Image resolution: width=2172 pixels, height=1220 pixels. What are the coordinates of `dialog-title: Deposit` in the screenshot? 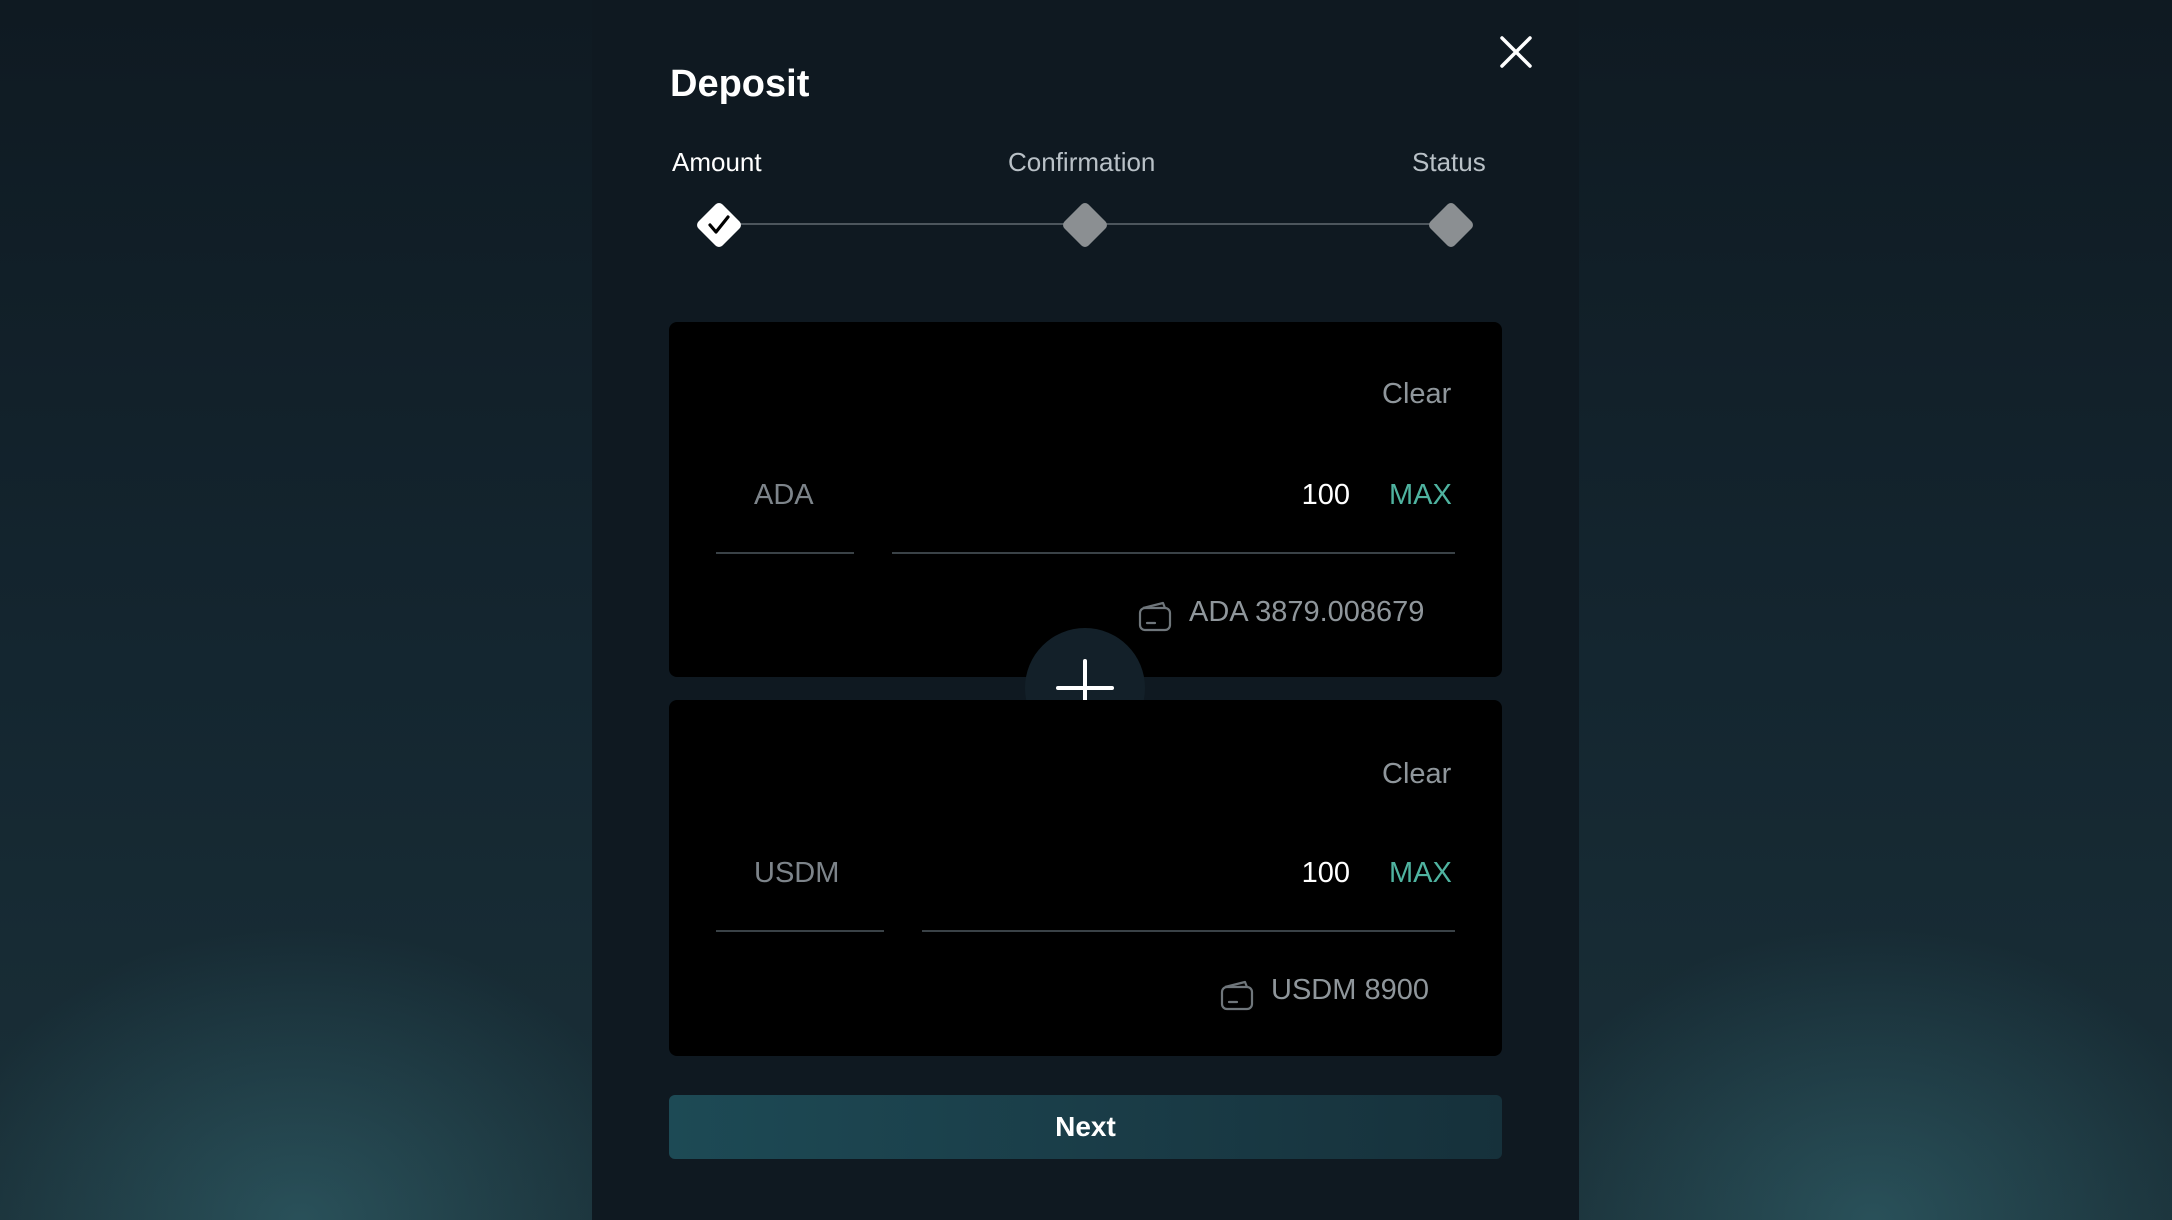 It's located at (740, 84).